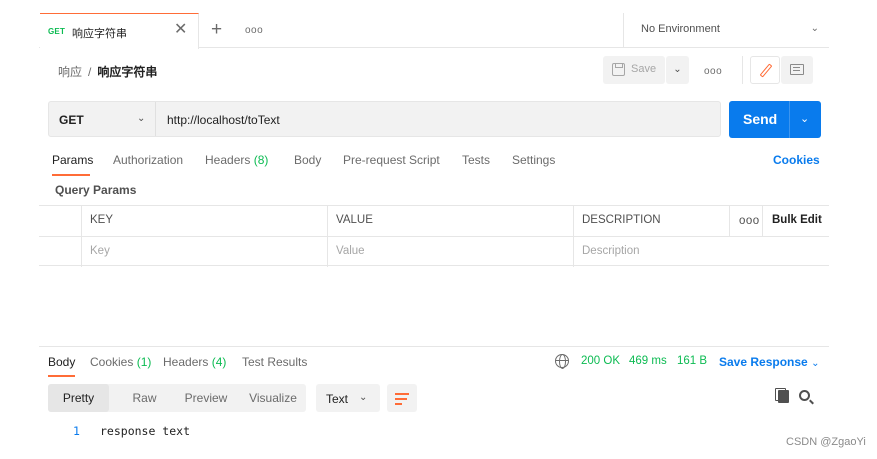 The height and width of the screenshot is (459, 877). I want to click on breadcrumb: 响应 / 响应字符串, so click(107, 71).